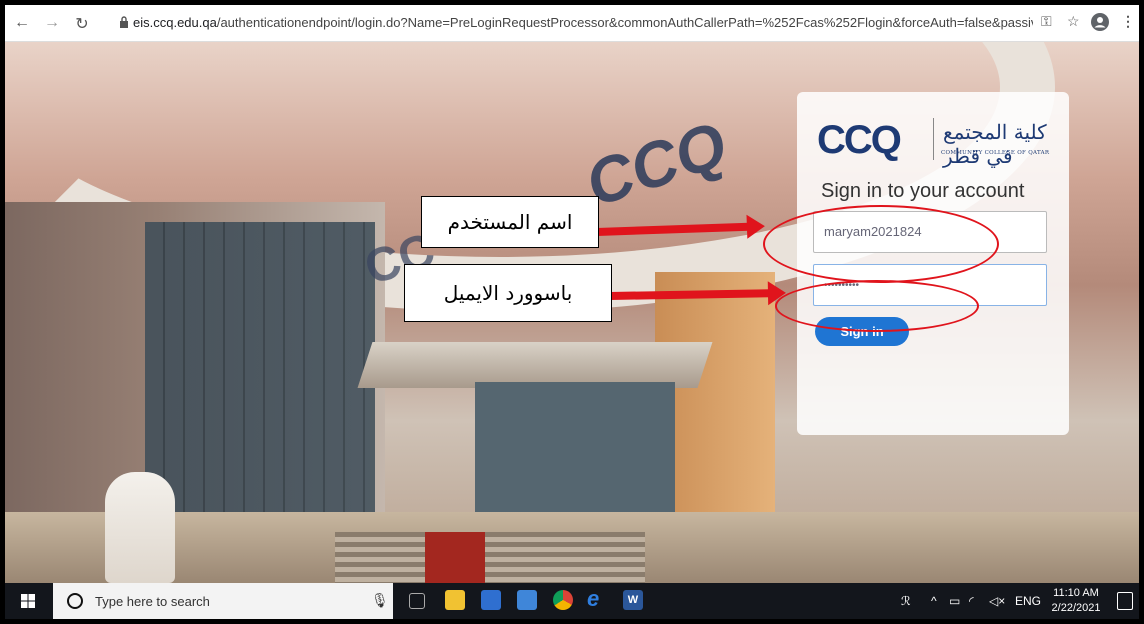 This screenshot has height=624, width=1144. What do you see at coordinates (906, 601) in the screenshot?
I see `people-icon: ℛ` at bounding box center [906, 601].